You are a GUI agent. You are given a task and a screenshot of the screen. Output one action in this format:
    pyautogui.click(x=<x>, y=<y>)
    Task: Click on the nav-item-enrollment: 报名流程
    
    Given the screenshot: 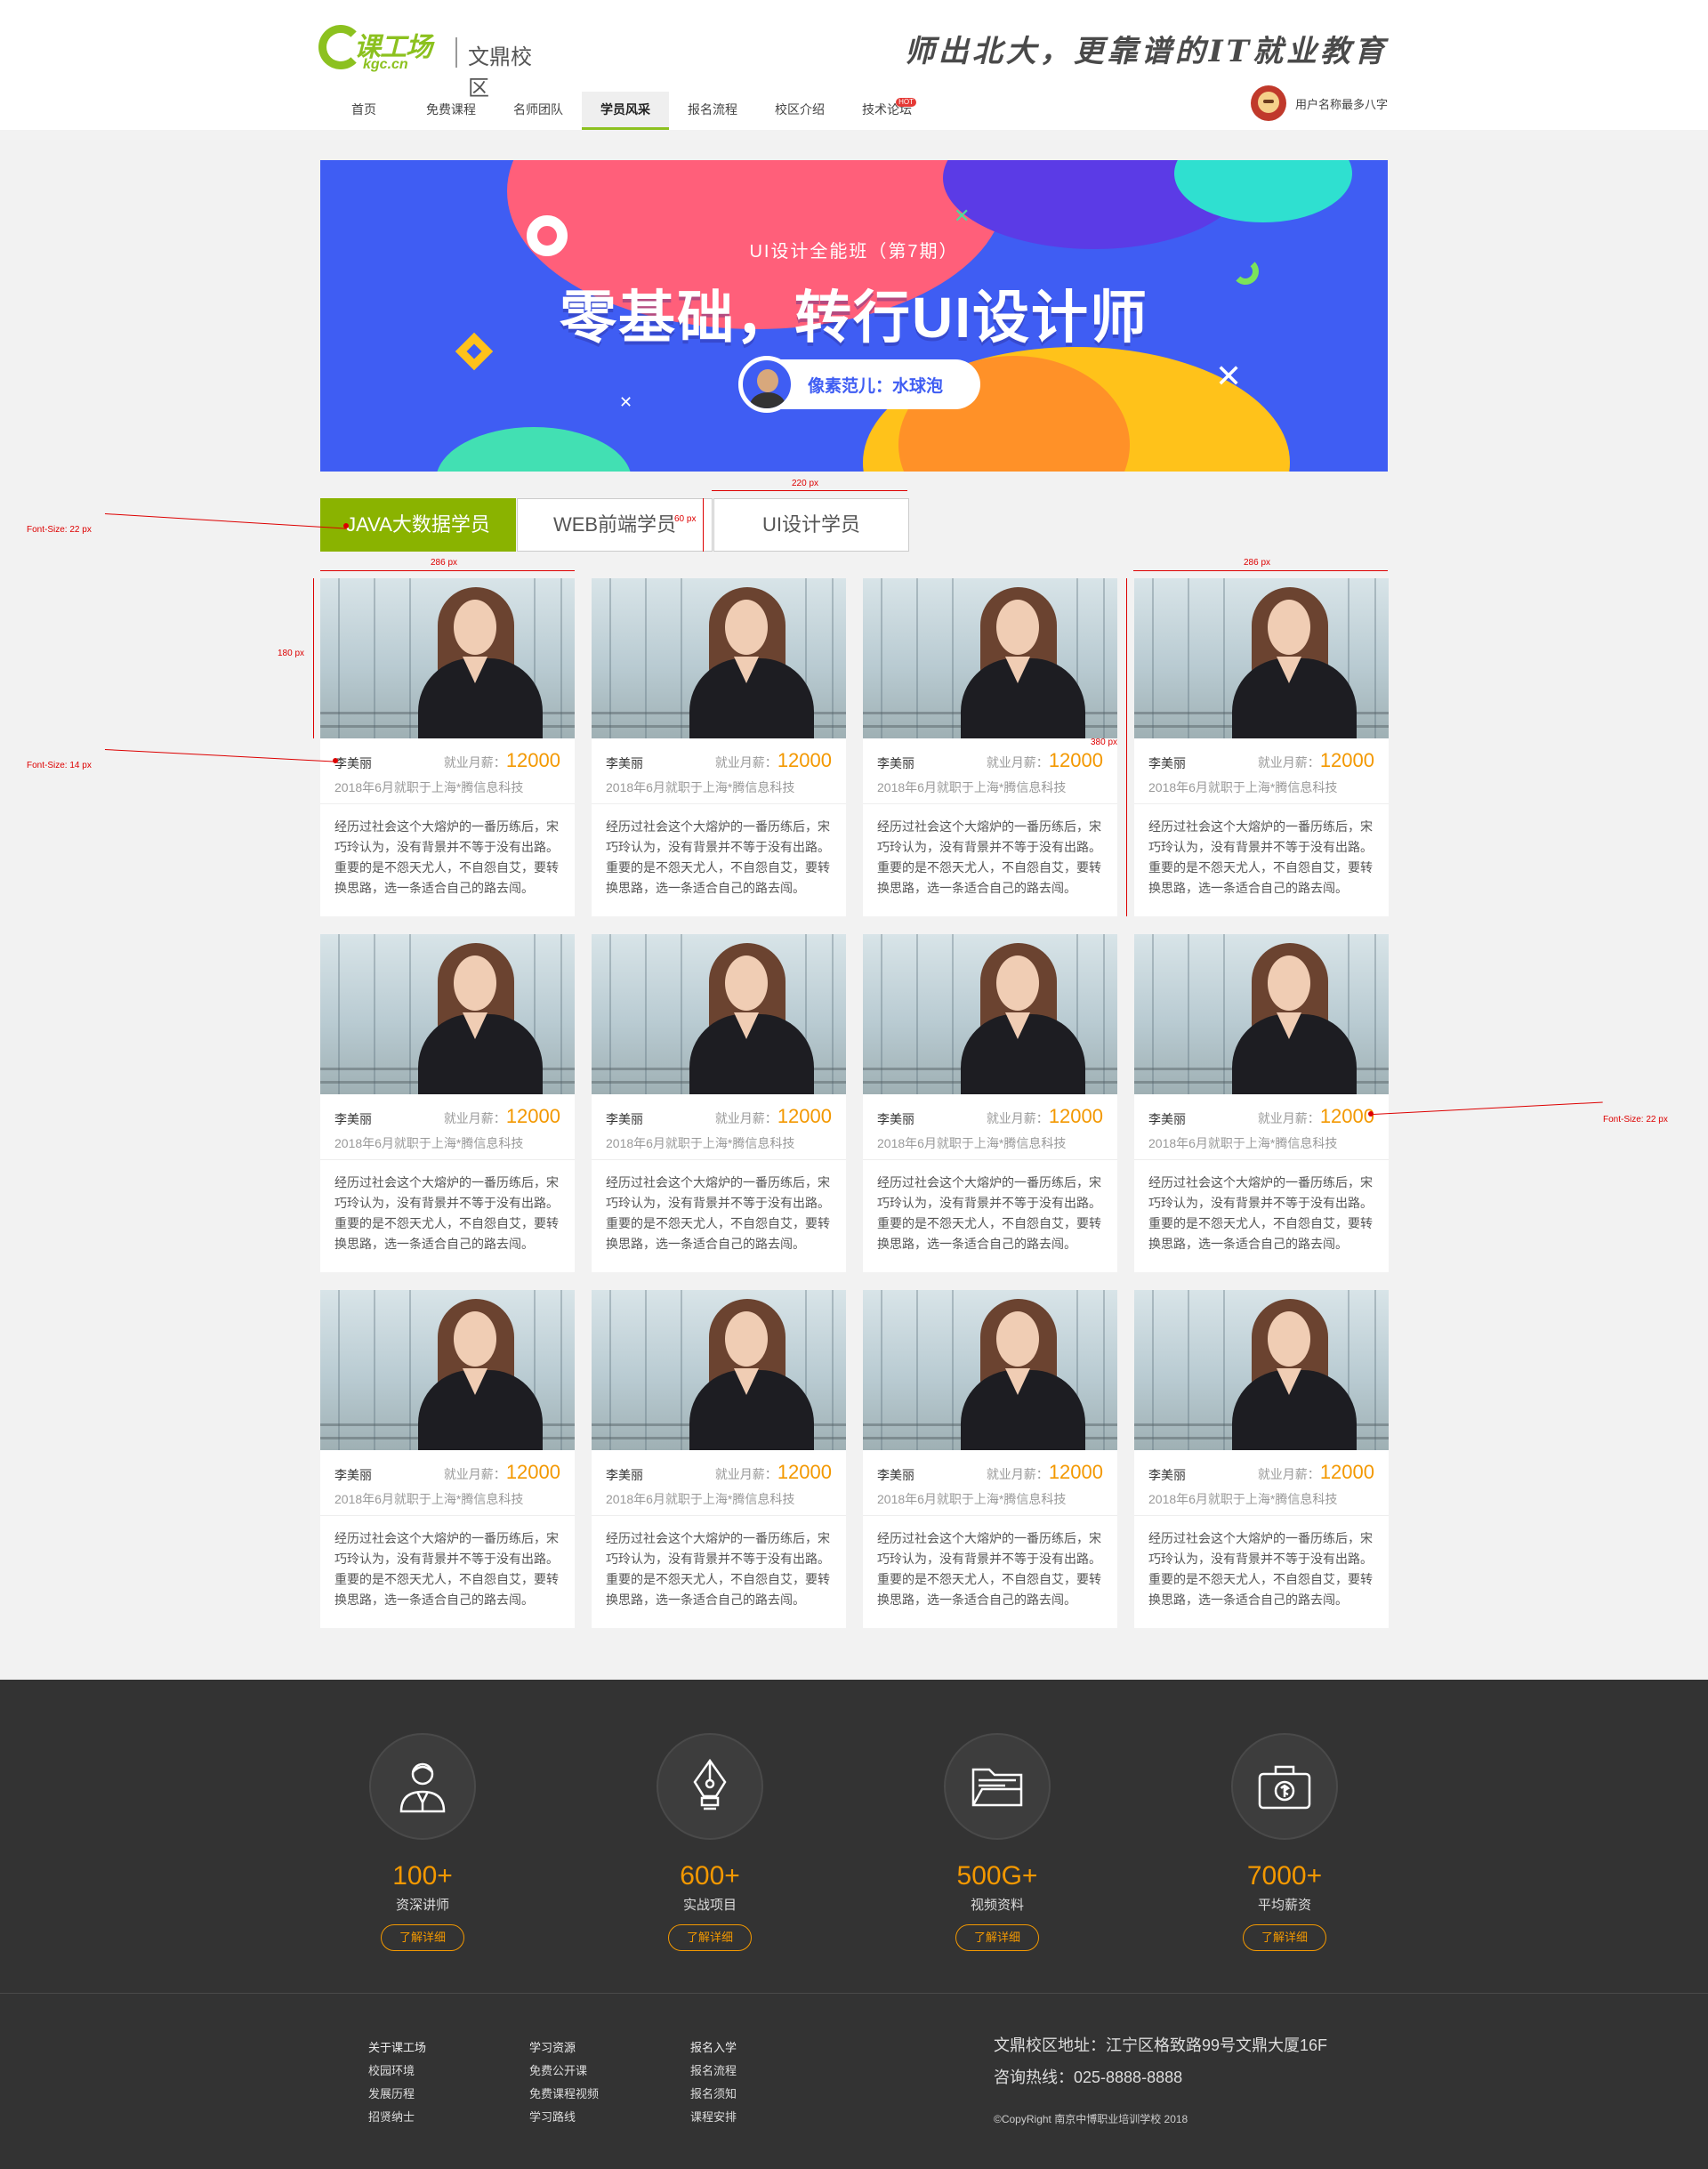 What is the action you would take?
    pyautogui.click(x=712, y=111)
    